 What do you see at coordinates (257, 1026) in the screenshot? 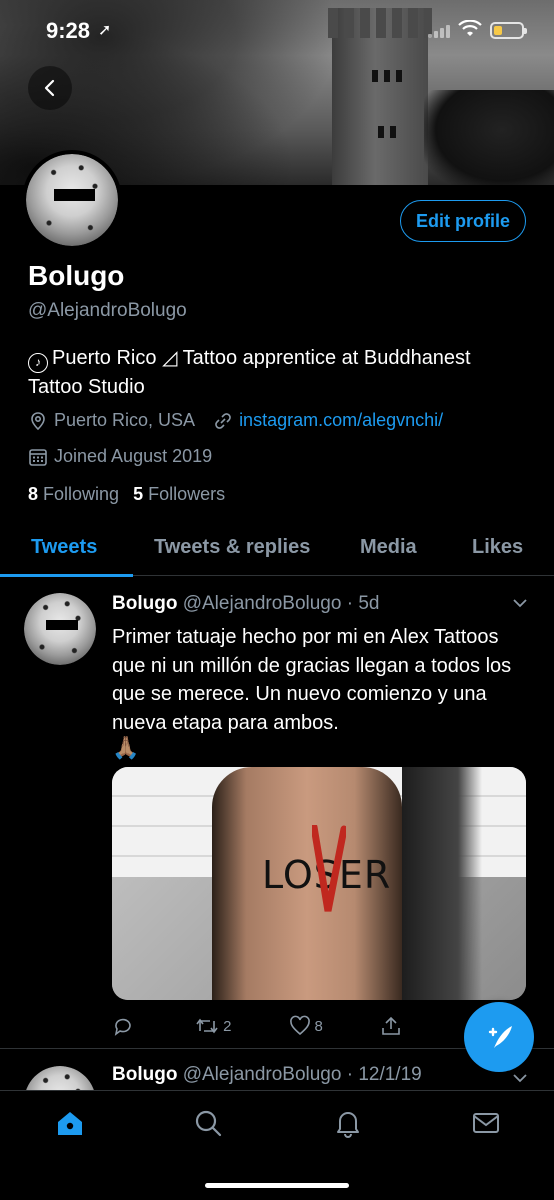
I see `tweet-actions: 2 8` at bounding box center [257, 1026].